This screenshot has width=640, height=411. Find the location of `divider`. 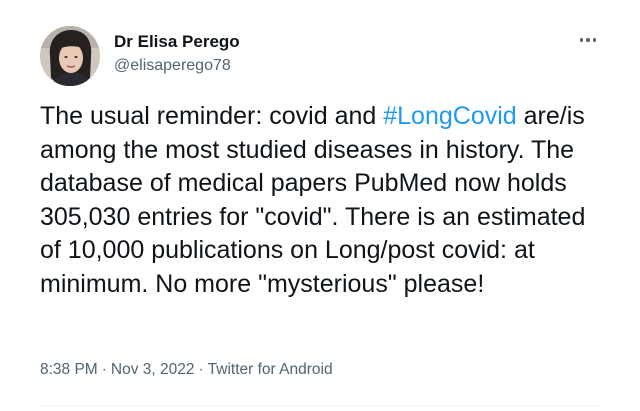

divider is located at coordinates (321, 405).